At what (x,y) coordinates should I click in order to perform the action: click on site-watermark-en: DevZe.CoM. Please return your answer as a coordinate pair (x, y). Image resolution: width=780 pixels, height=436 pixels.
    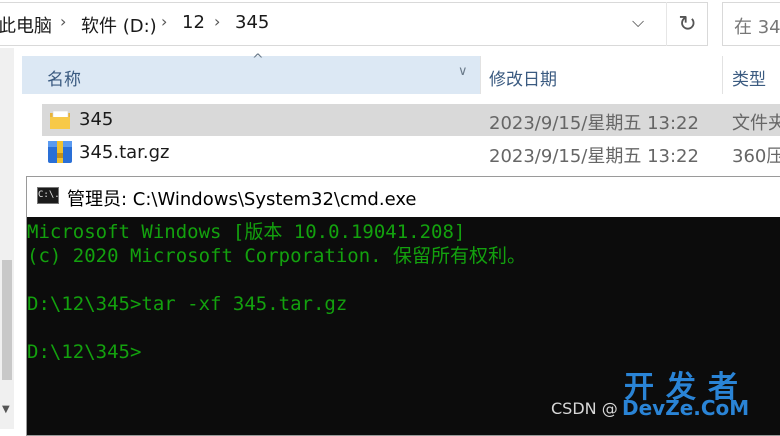
    Looking at the image, I should click on (686, 408).